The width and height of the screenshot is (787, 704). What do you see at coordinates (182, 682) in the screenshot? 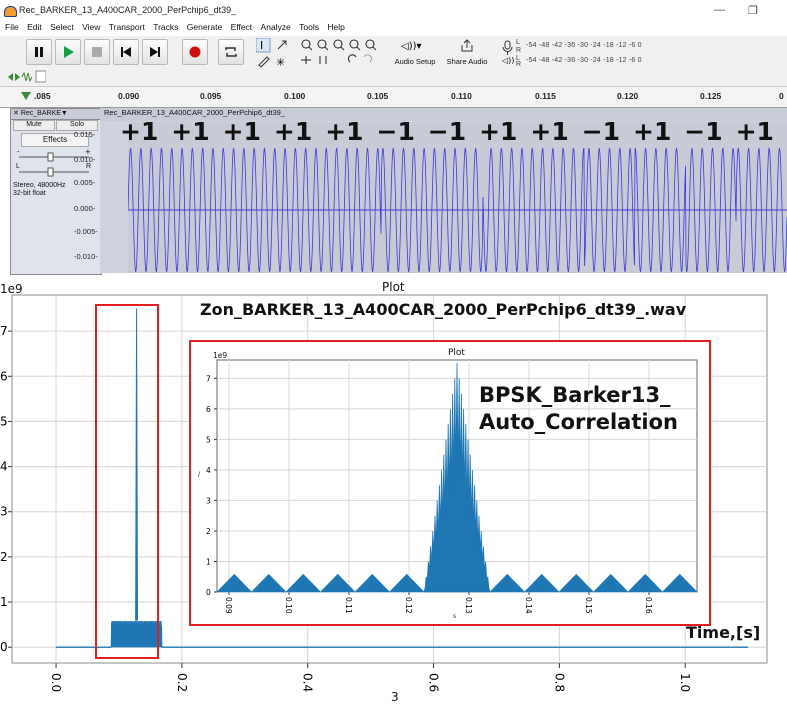
I see `x-tick-label: 0.2` at bounding box center [182, 682].